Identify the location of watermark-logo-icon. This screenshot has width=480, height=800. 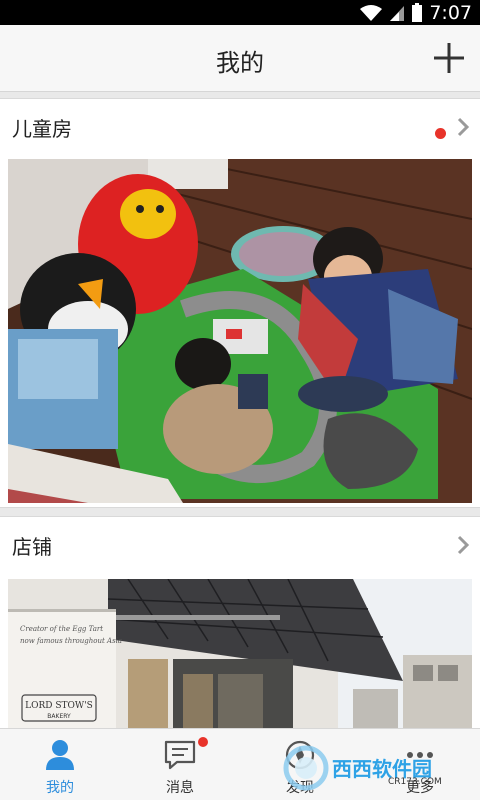
(306, 768).